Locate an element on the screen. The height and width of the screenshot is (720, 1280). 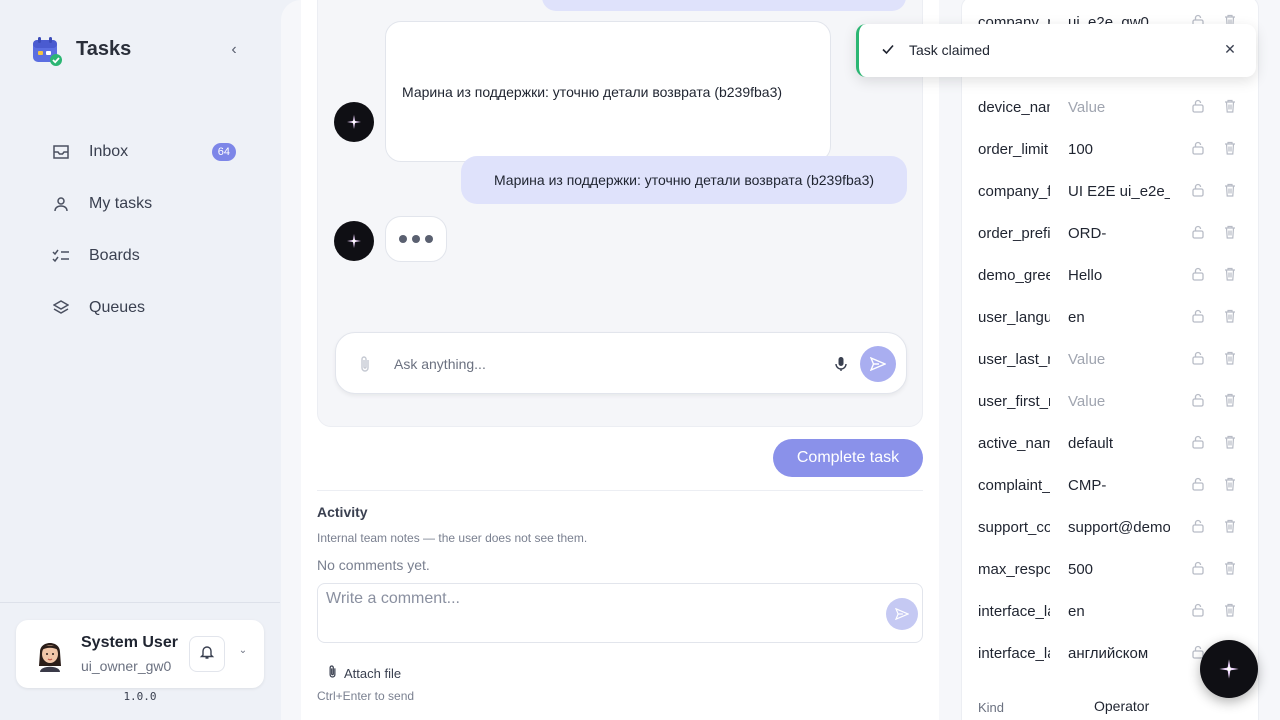
property-row: demo_greeting Hello is located at coordinates (1113, 275).